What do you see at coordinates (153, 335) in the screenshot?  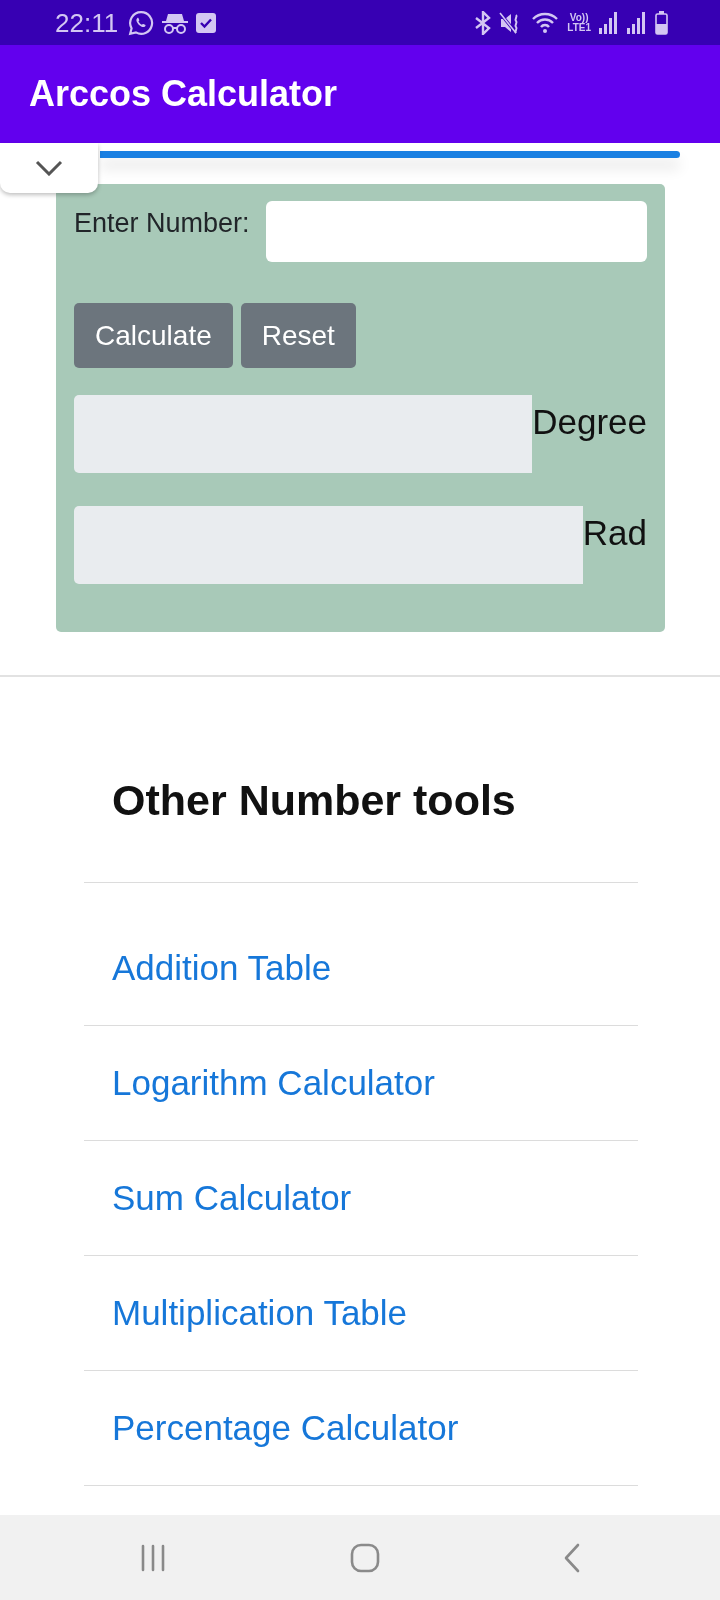 I see `calculate-button: Calculate` at bounding box center [153, 335].